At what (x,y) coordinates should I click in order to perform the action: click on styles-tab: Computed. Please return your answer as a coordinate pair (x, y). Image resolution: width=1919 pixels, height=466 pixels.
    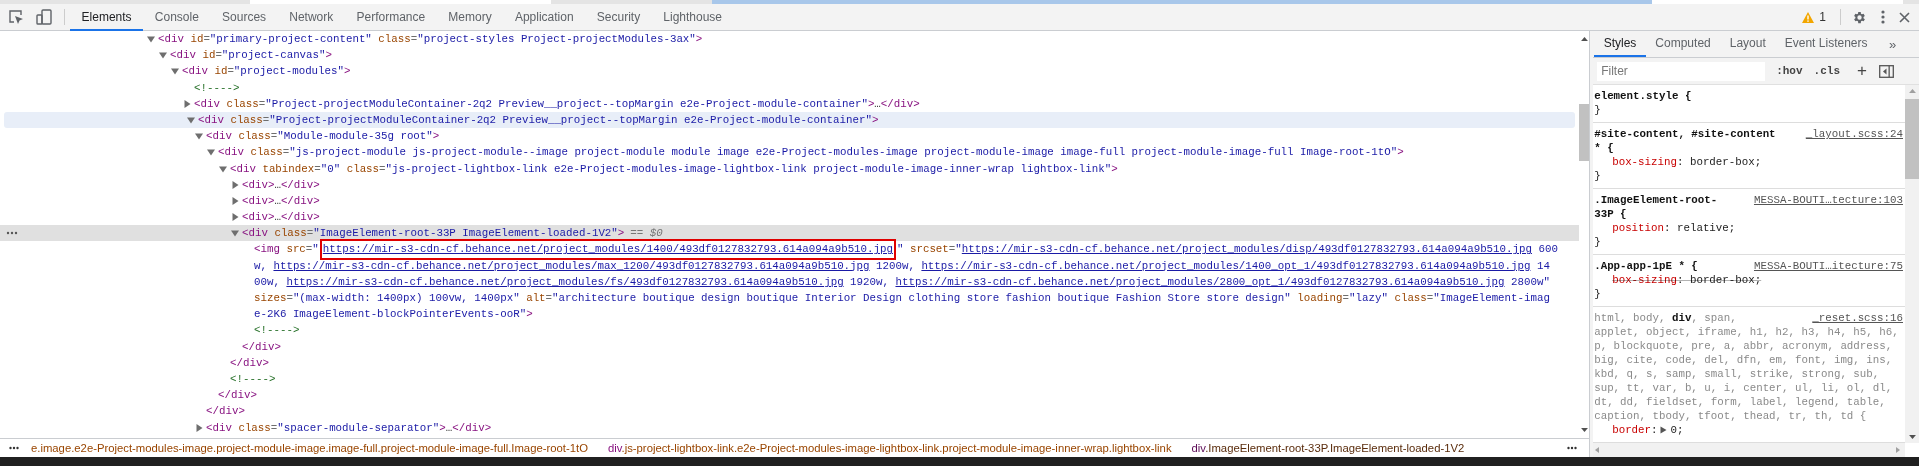
    Looking at the image, I should click on (1683, 44).